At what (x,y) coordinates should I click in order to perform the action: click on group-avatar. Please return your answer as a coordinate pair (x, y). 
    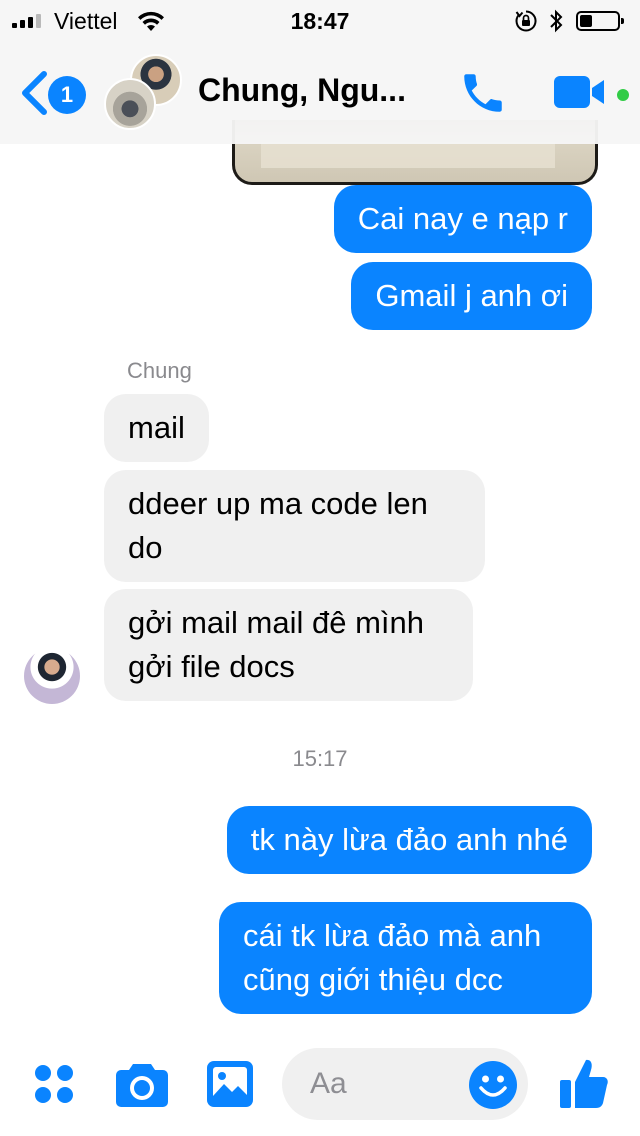
    Looking at the image, I should click on (143, 92).